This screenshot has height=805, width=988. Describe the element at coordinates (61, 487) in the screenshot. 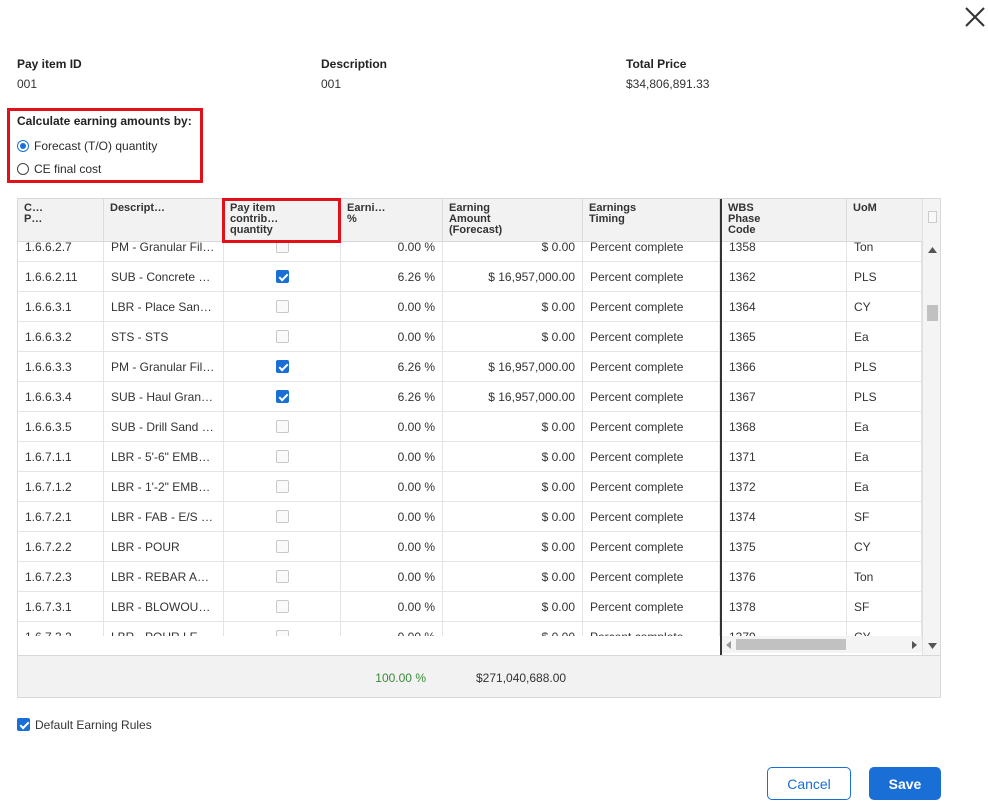

I see `cell-code: 1.6.7.1.2` at that location.